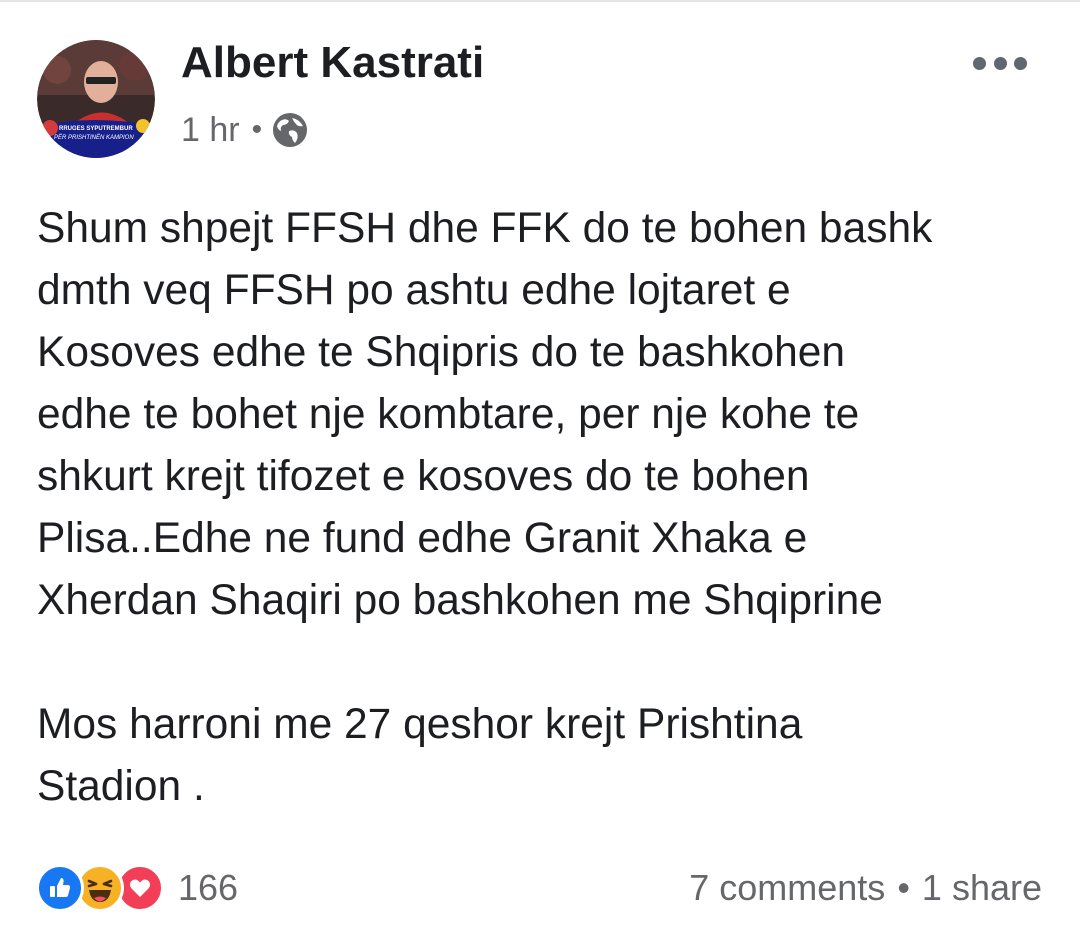  What do you see at coordinates (540, 1) in the screenshot?
I see `top-divider` at bounding box center [540, 1].